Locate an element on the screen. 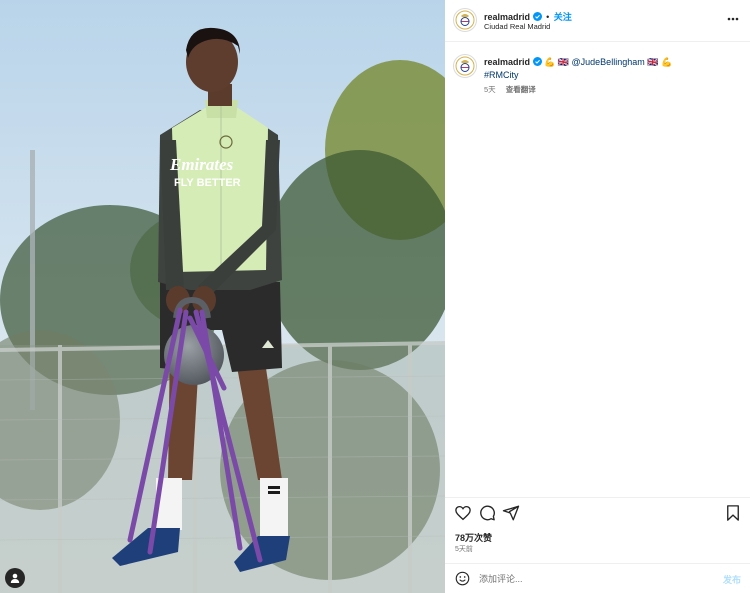 The width and height of the screenshot is (750, 593). post-comment-button: 发布 is located at coordinates (732, 579).